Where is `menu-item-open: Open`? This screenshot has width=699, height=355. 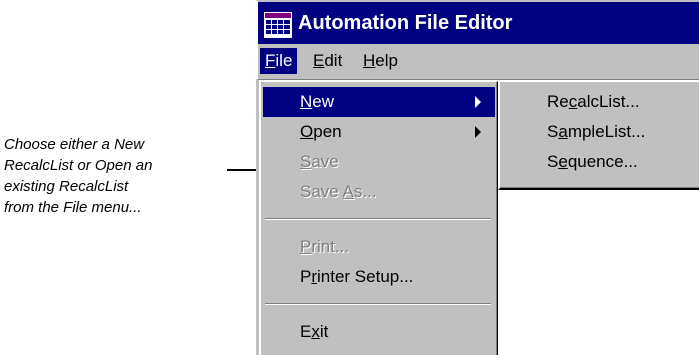 menu-item-open: Open is located at coordinates (379, 132).